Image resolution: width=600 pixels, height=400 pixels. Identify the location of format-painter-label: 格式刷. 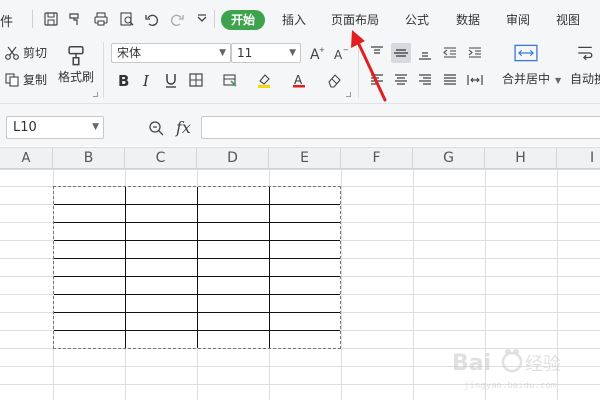
(76, 77).